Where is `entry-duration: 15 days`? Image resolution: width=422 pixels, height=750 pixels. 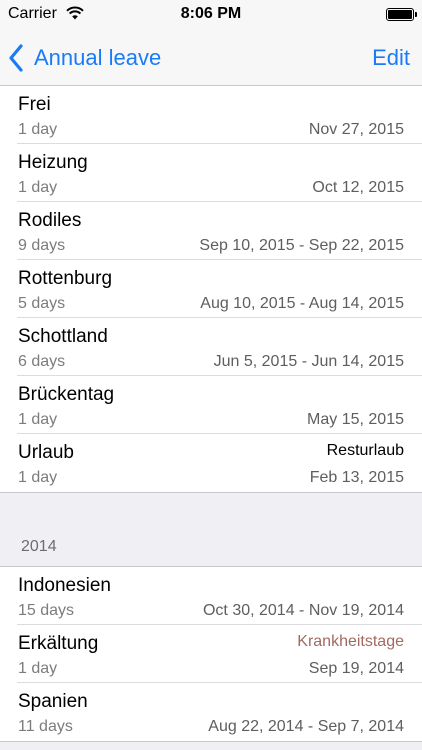
entry-duration: 15 days is located at coordinates (46, 610).